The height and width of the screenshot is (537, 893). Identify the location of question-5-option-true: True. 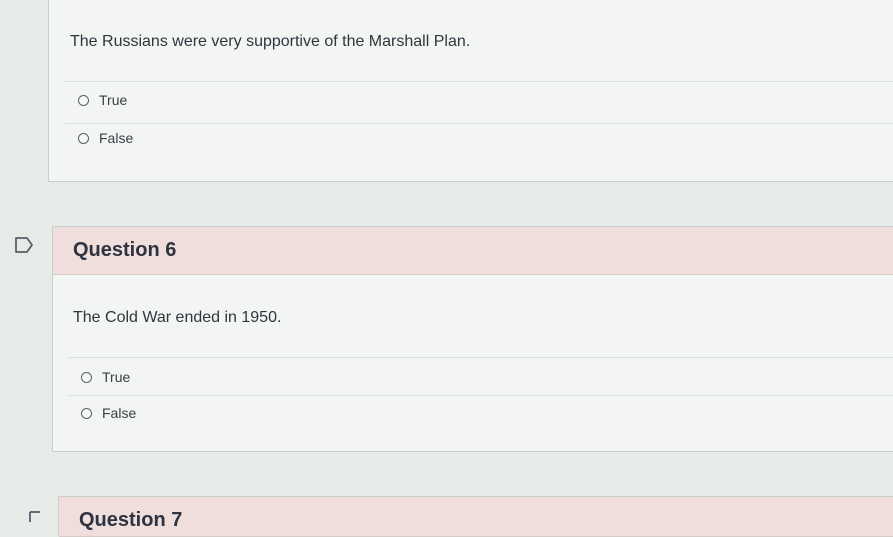
(102, 100).